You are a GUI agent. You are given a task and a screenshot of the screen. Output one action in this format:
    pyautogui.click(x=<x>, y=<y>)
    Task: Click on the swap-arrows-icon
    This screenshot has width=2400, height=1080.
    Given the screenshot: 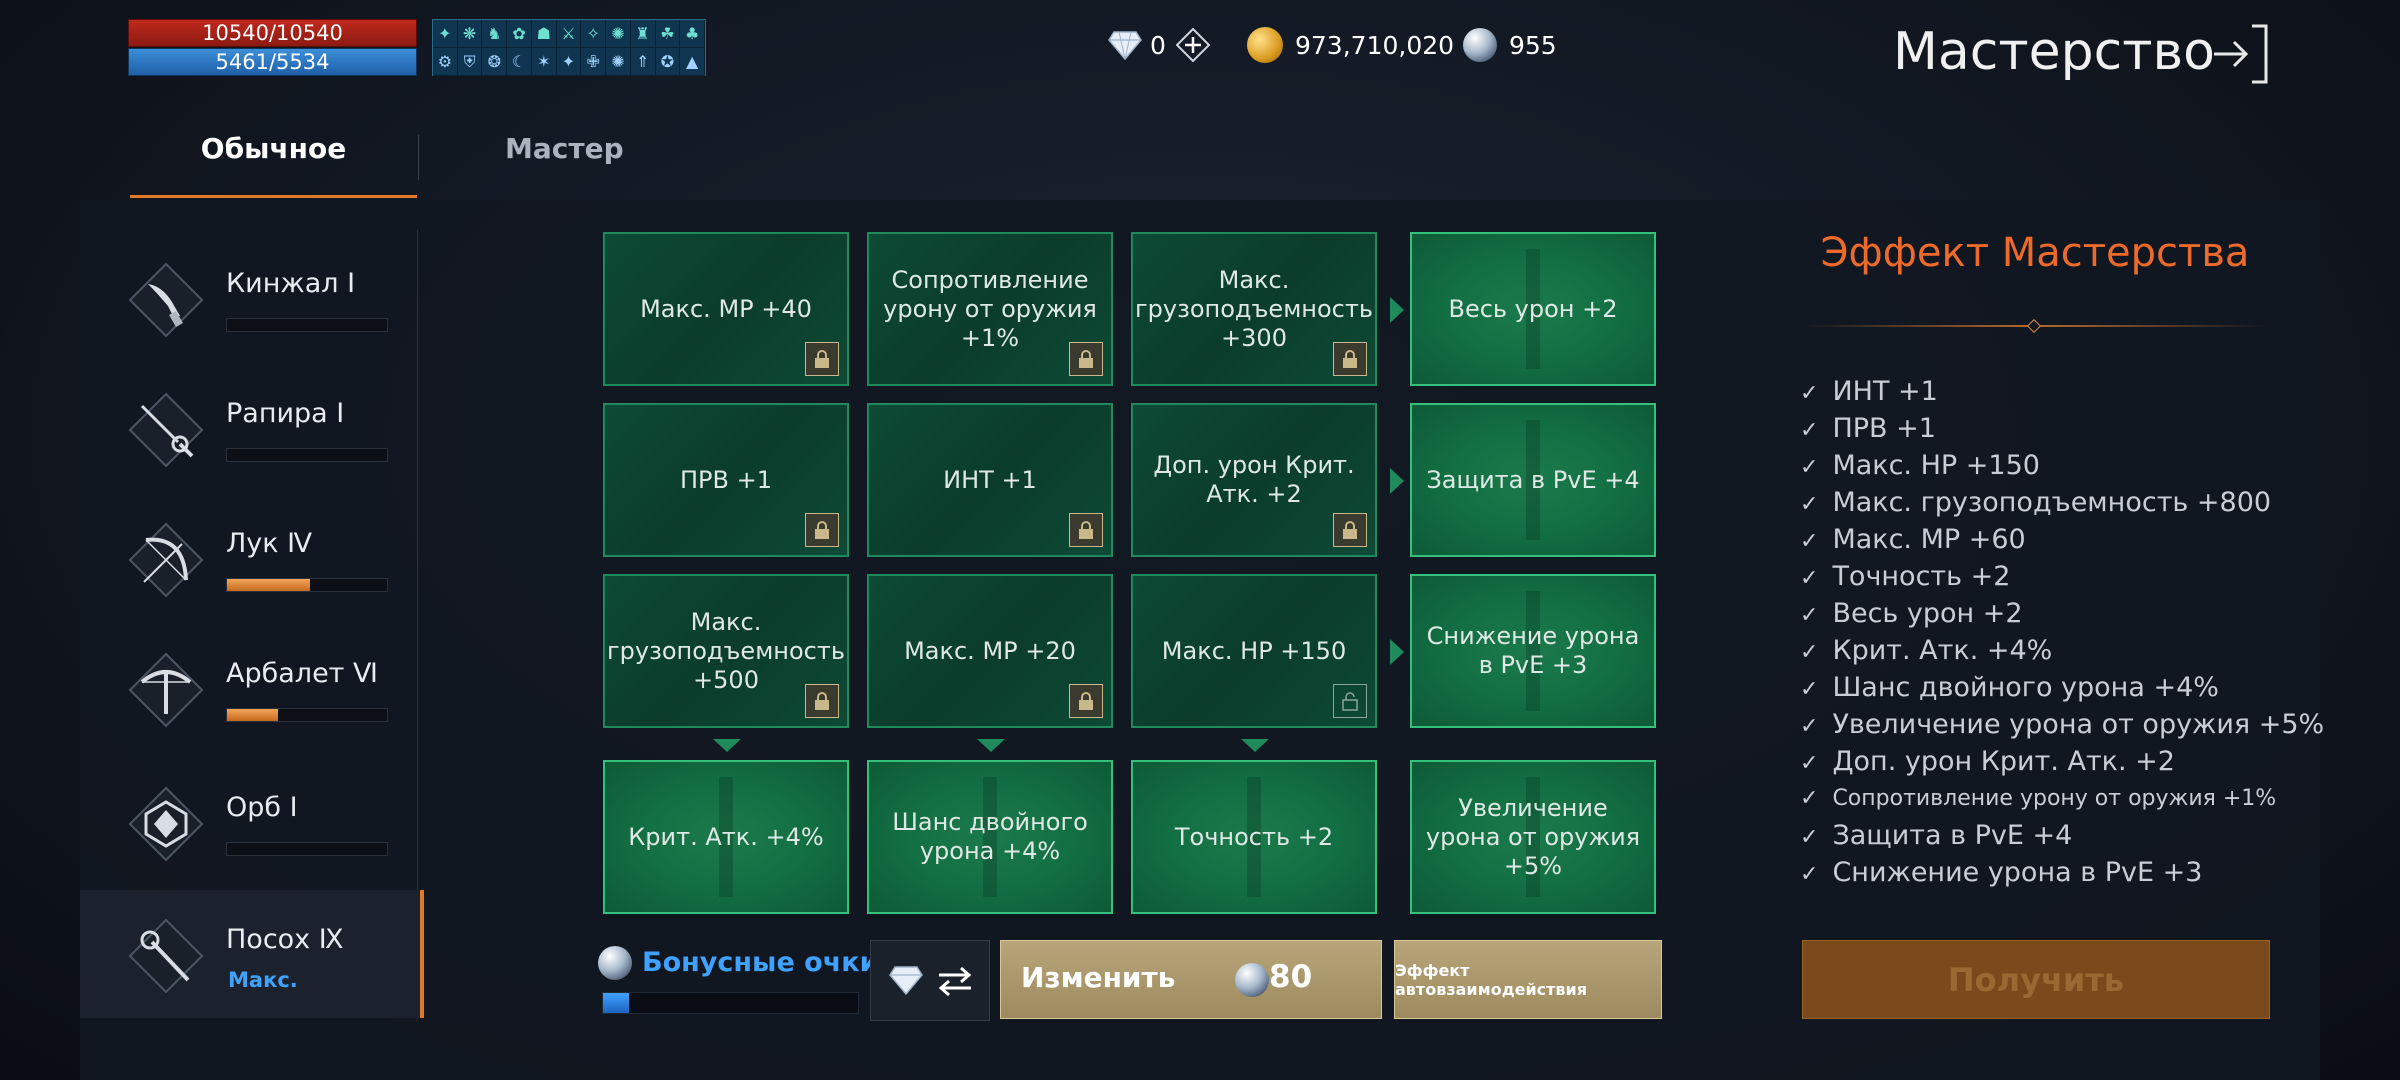 What is the action you would take?
    pyautogui.click(x=955, y=981)
    